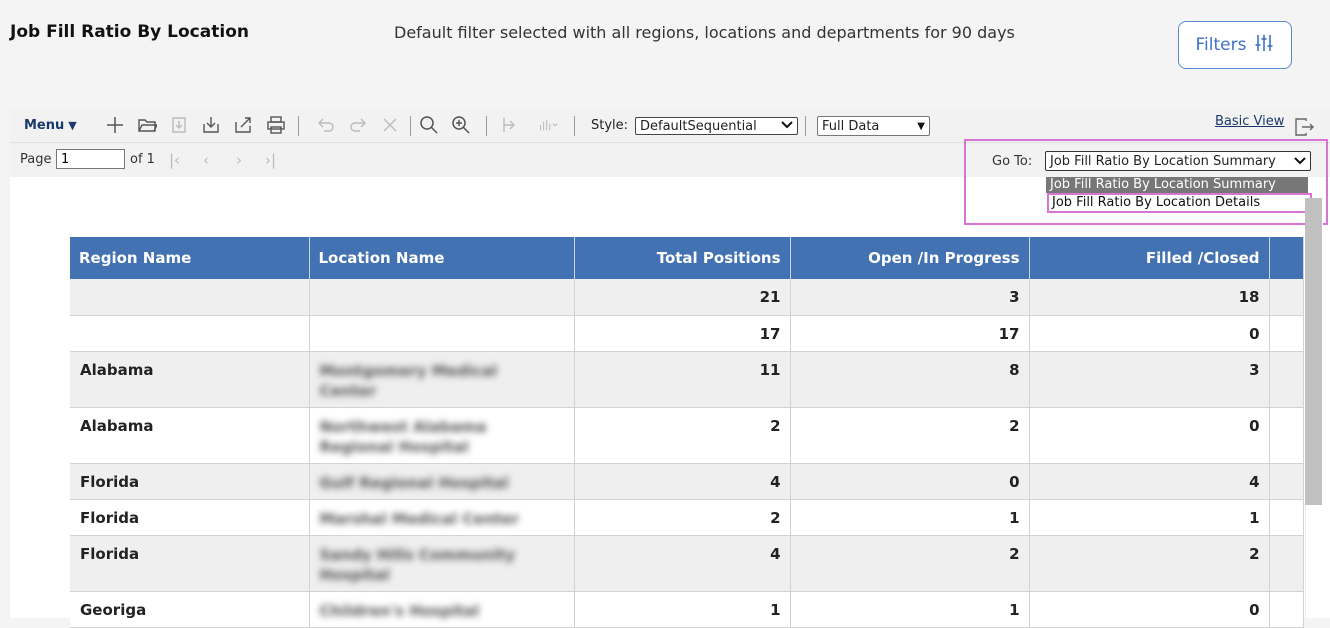  I want to click on filters-button: Filters, so click(1235, 45).